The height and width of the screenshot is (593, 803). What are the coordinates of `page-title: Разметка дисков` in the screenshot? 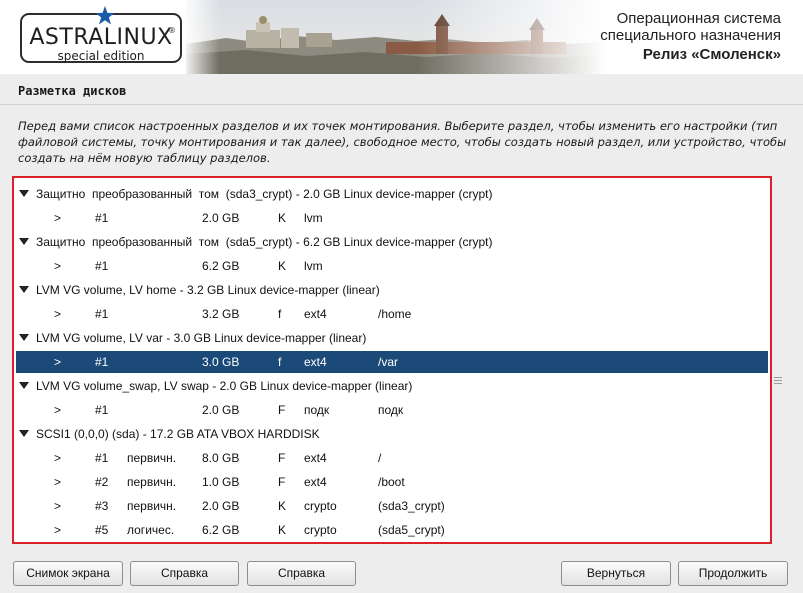 It's located at (72, 91).